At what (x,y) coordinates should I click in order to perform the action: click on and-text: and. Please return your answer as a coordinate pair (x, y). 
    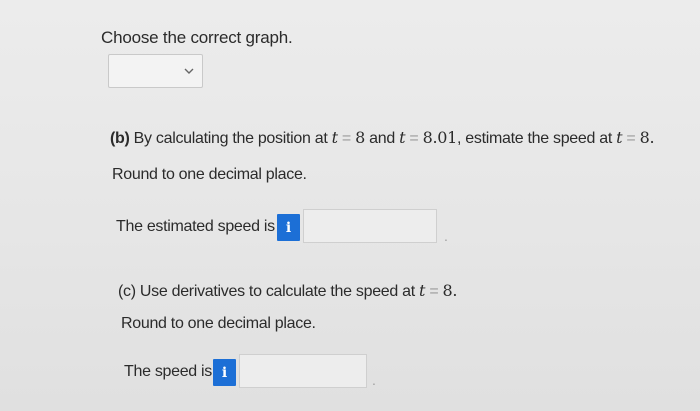
    Looking at the image, I should click on (382, 138).